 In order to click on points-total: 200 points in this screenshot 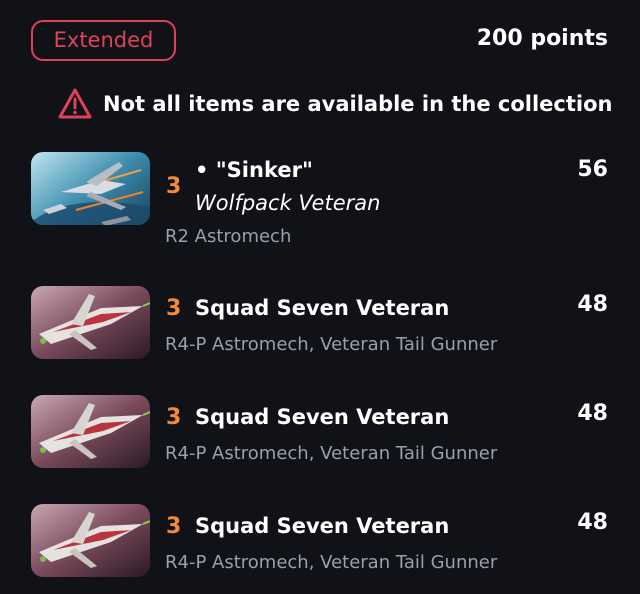, I will do `click(542, 38)`.